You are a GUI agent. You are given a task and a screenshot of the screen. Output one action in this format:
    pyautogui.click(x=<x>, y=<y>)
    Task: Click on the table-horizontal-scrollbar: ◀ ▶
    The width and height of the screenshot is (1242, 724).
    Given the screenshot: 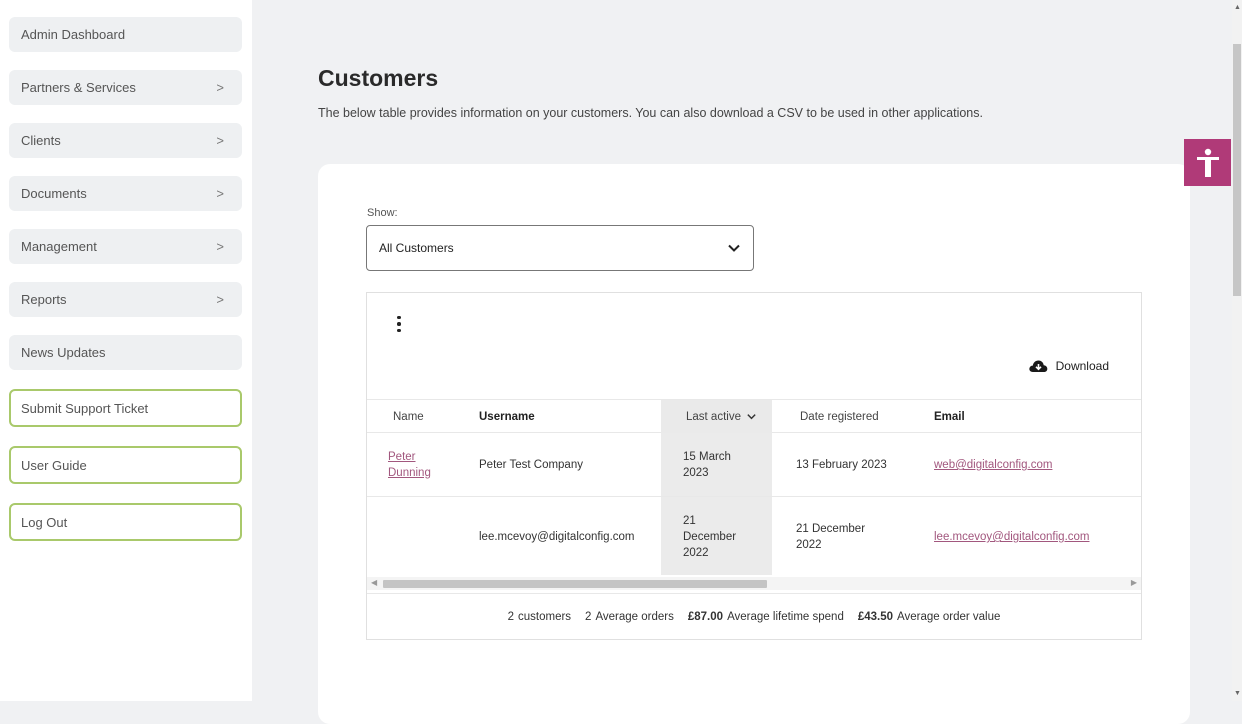 What is the action you would take?
    pyautogui.click(x=754, y=583)
    